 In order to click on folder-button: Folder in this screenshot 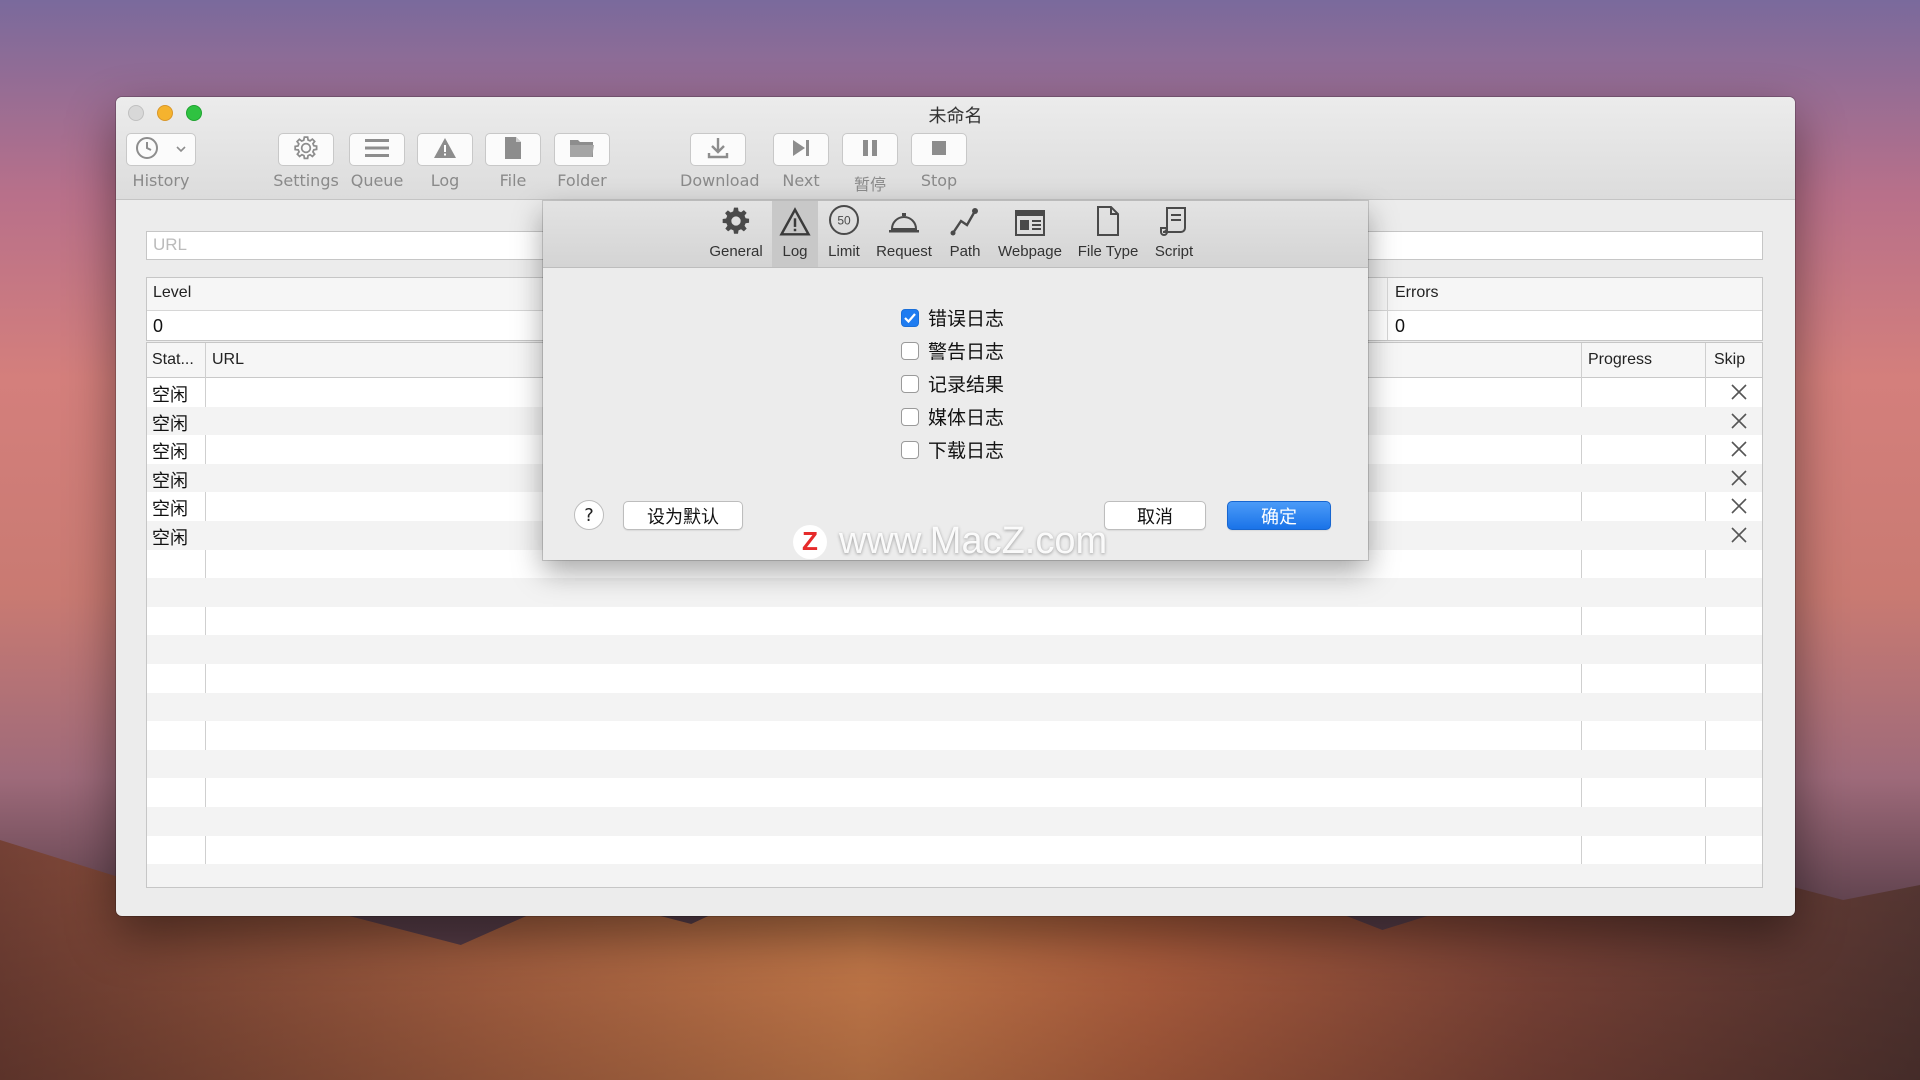, I will do `click(582, 161)`.